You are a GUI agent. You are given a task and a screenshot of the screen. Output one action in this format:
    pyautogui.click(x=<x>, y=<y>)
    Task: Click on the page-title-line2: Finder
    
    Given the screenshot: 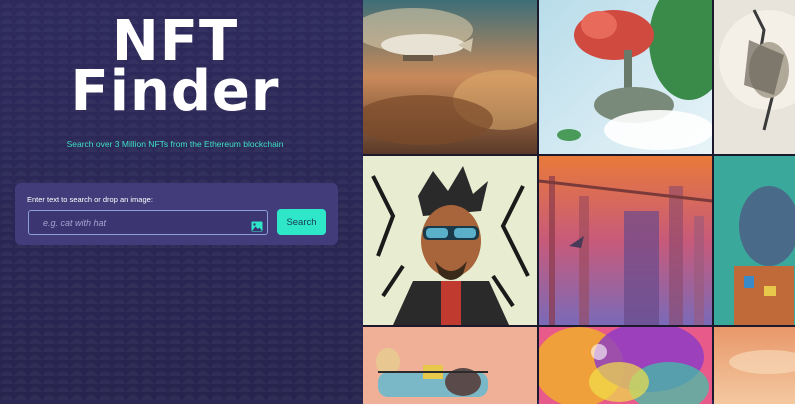 What is the action you would take?
    pyautogui.click(x=175, y=91)
    